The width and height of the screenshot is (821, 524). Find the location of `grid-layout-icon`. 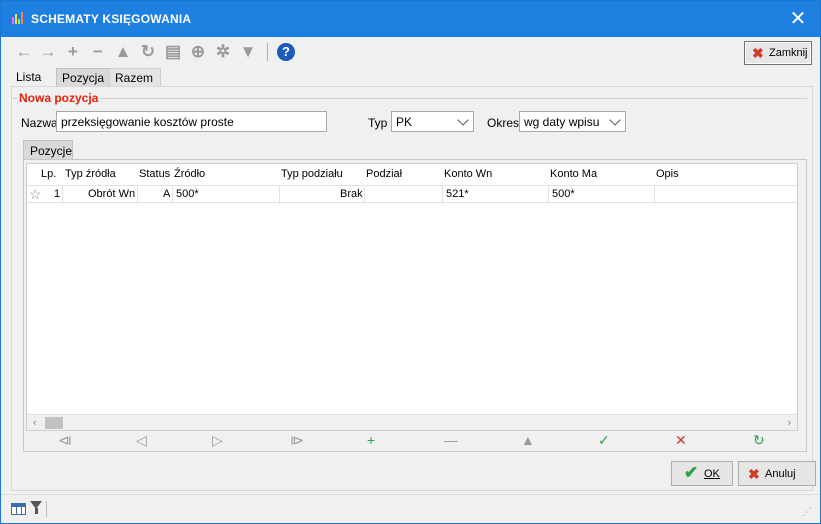

grid-layout-icon is located at coordinates (18, 509).